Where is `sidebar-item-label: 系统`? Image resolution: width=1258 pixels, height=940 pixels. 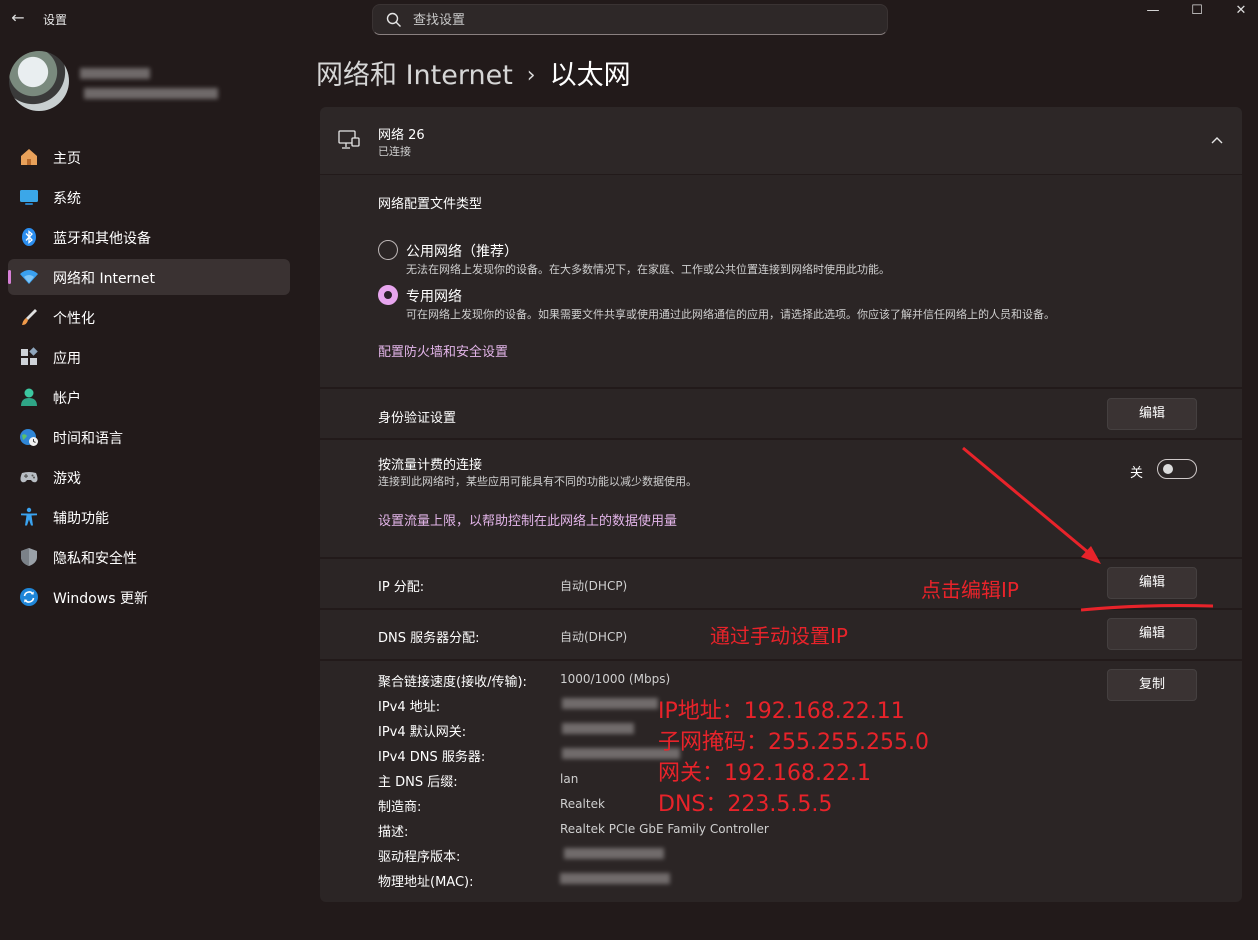 sidebar-item-label: 系统 is located at coordinates (67, 199).